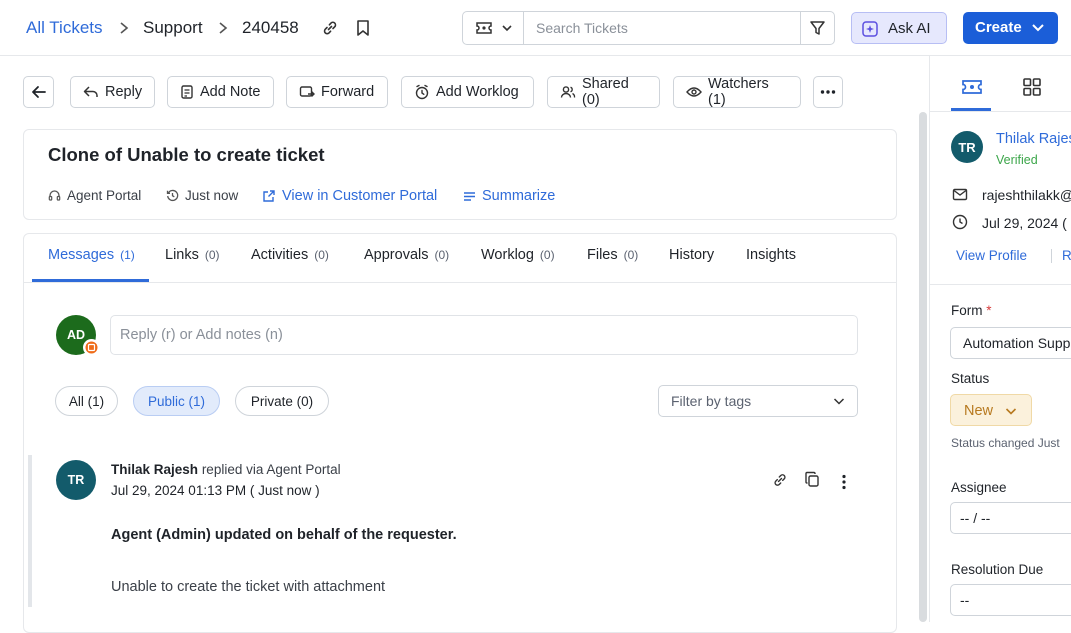 Image resolution: width=1071 pixels, height=633 pixels. Describe the element at coordinates (1026, 195) in the screenshot. I see `requester-email: rajeshthilakk@` at that location.